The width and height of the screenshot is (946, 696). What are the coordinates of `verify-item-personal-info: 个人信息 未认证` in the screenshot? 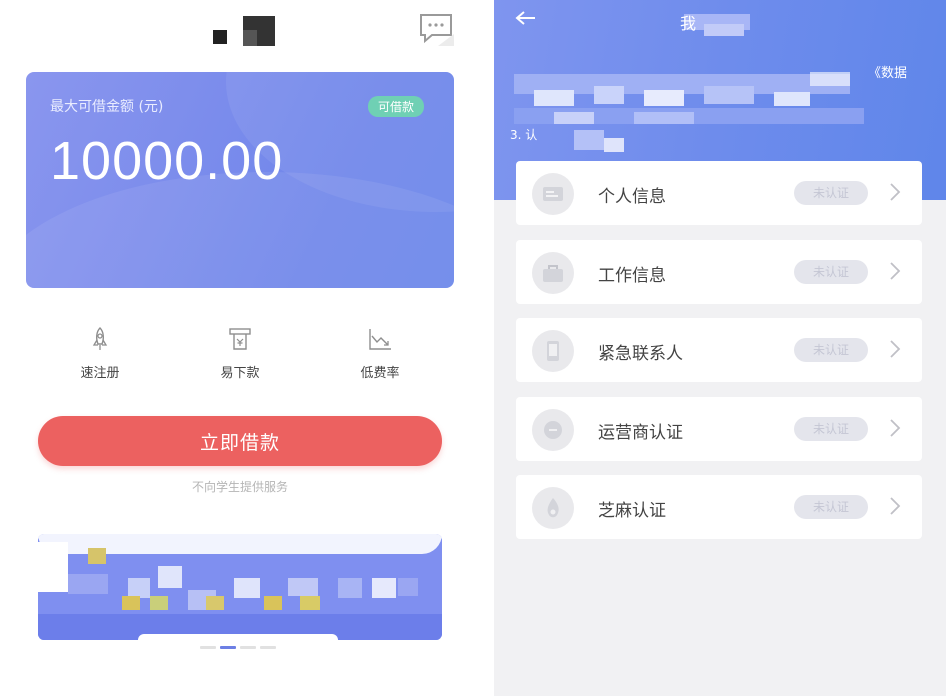 It's located at (719, 193).